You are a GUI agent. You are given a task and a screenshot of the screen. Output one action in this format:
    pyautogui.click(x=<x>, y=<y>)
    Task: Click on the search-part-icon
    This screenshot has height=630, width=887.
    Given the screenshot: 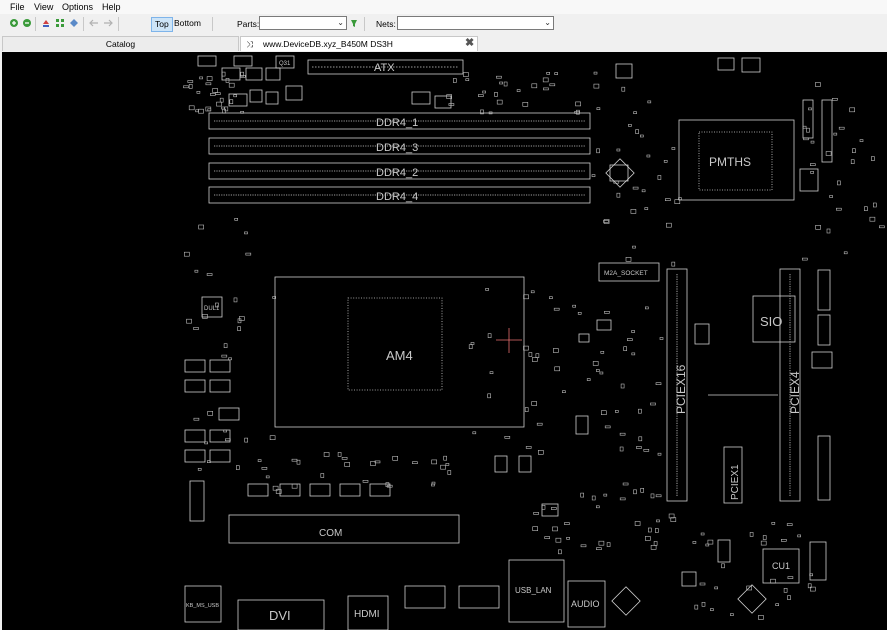 What is the action you would take?
    pyautogui.click(x=354, y=23)
    